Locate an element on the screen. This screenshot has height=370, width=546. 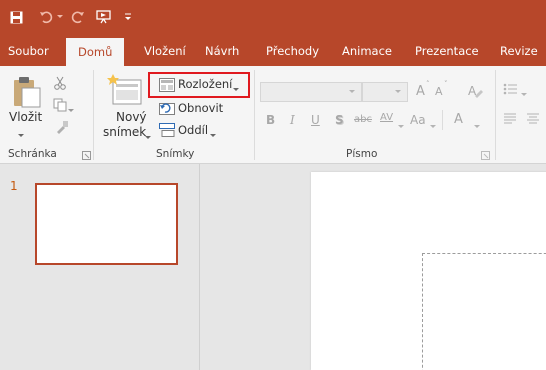
character-spacing-dropdown-icon is located at coordinates (401, 125).